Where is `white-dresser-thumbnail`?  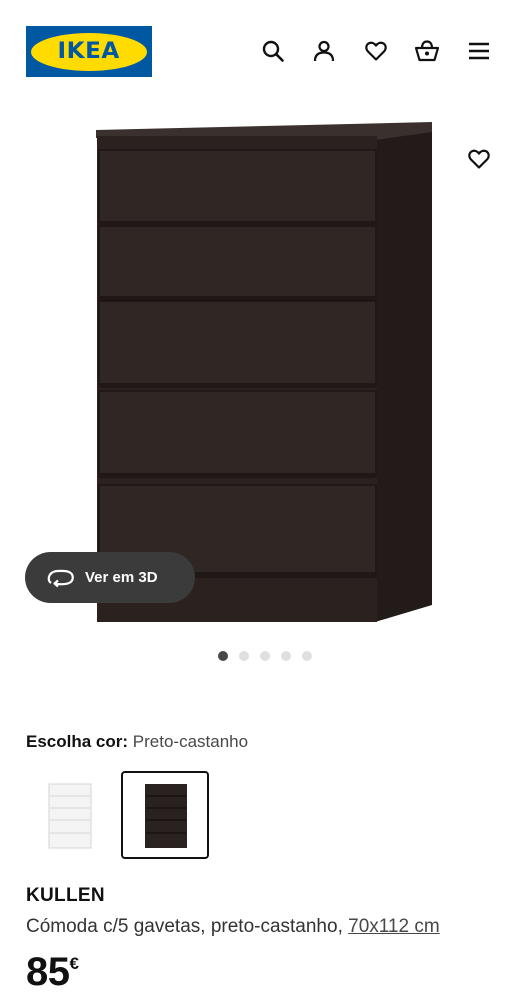 white-dresser-thumbnail is located at coordinates (70, 816).